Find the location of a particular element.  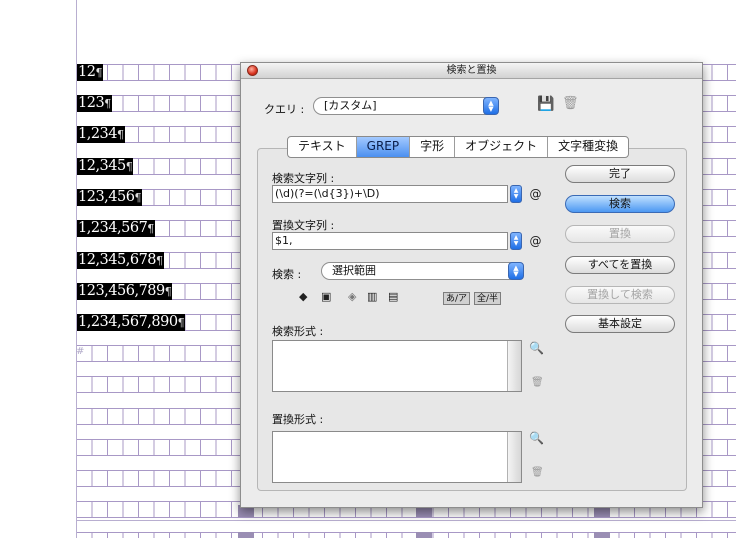

tab-bar: テキスト GREP 字形 オブジェクト 文字種変換 is located at coordinates (458, 147).